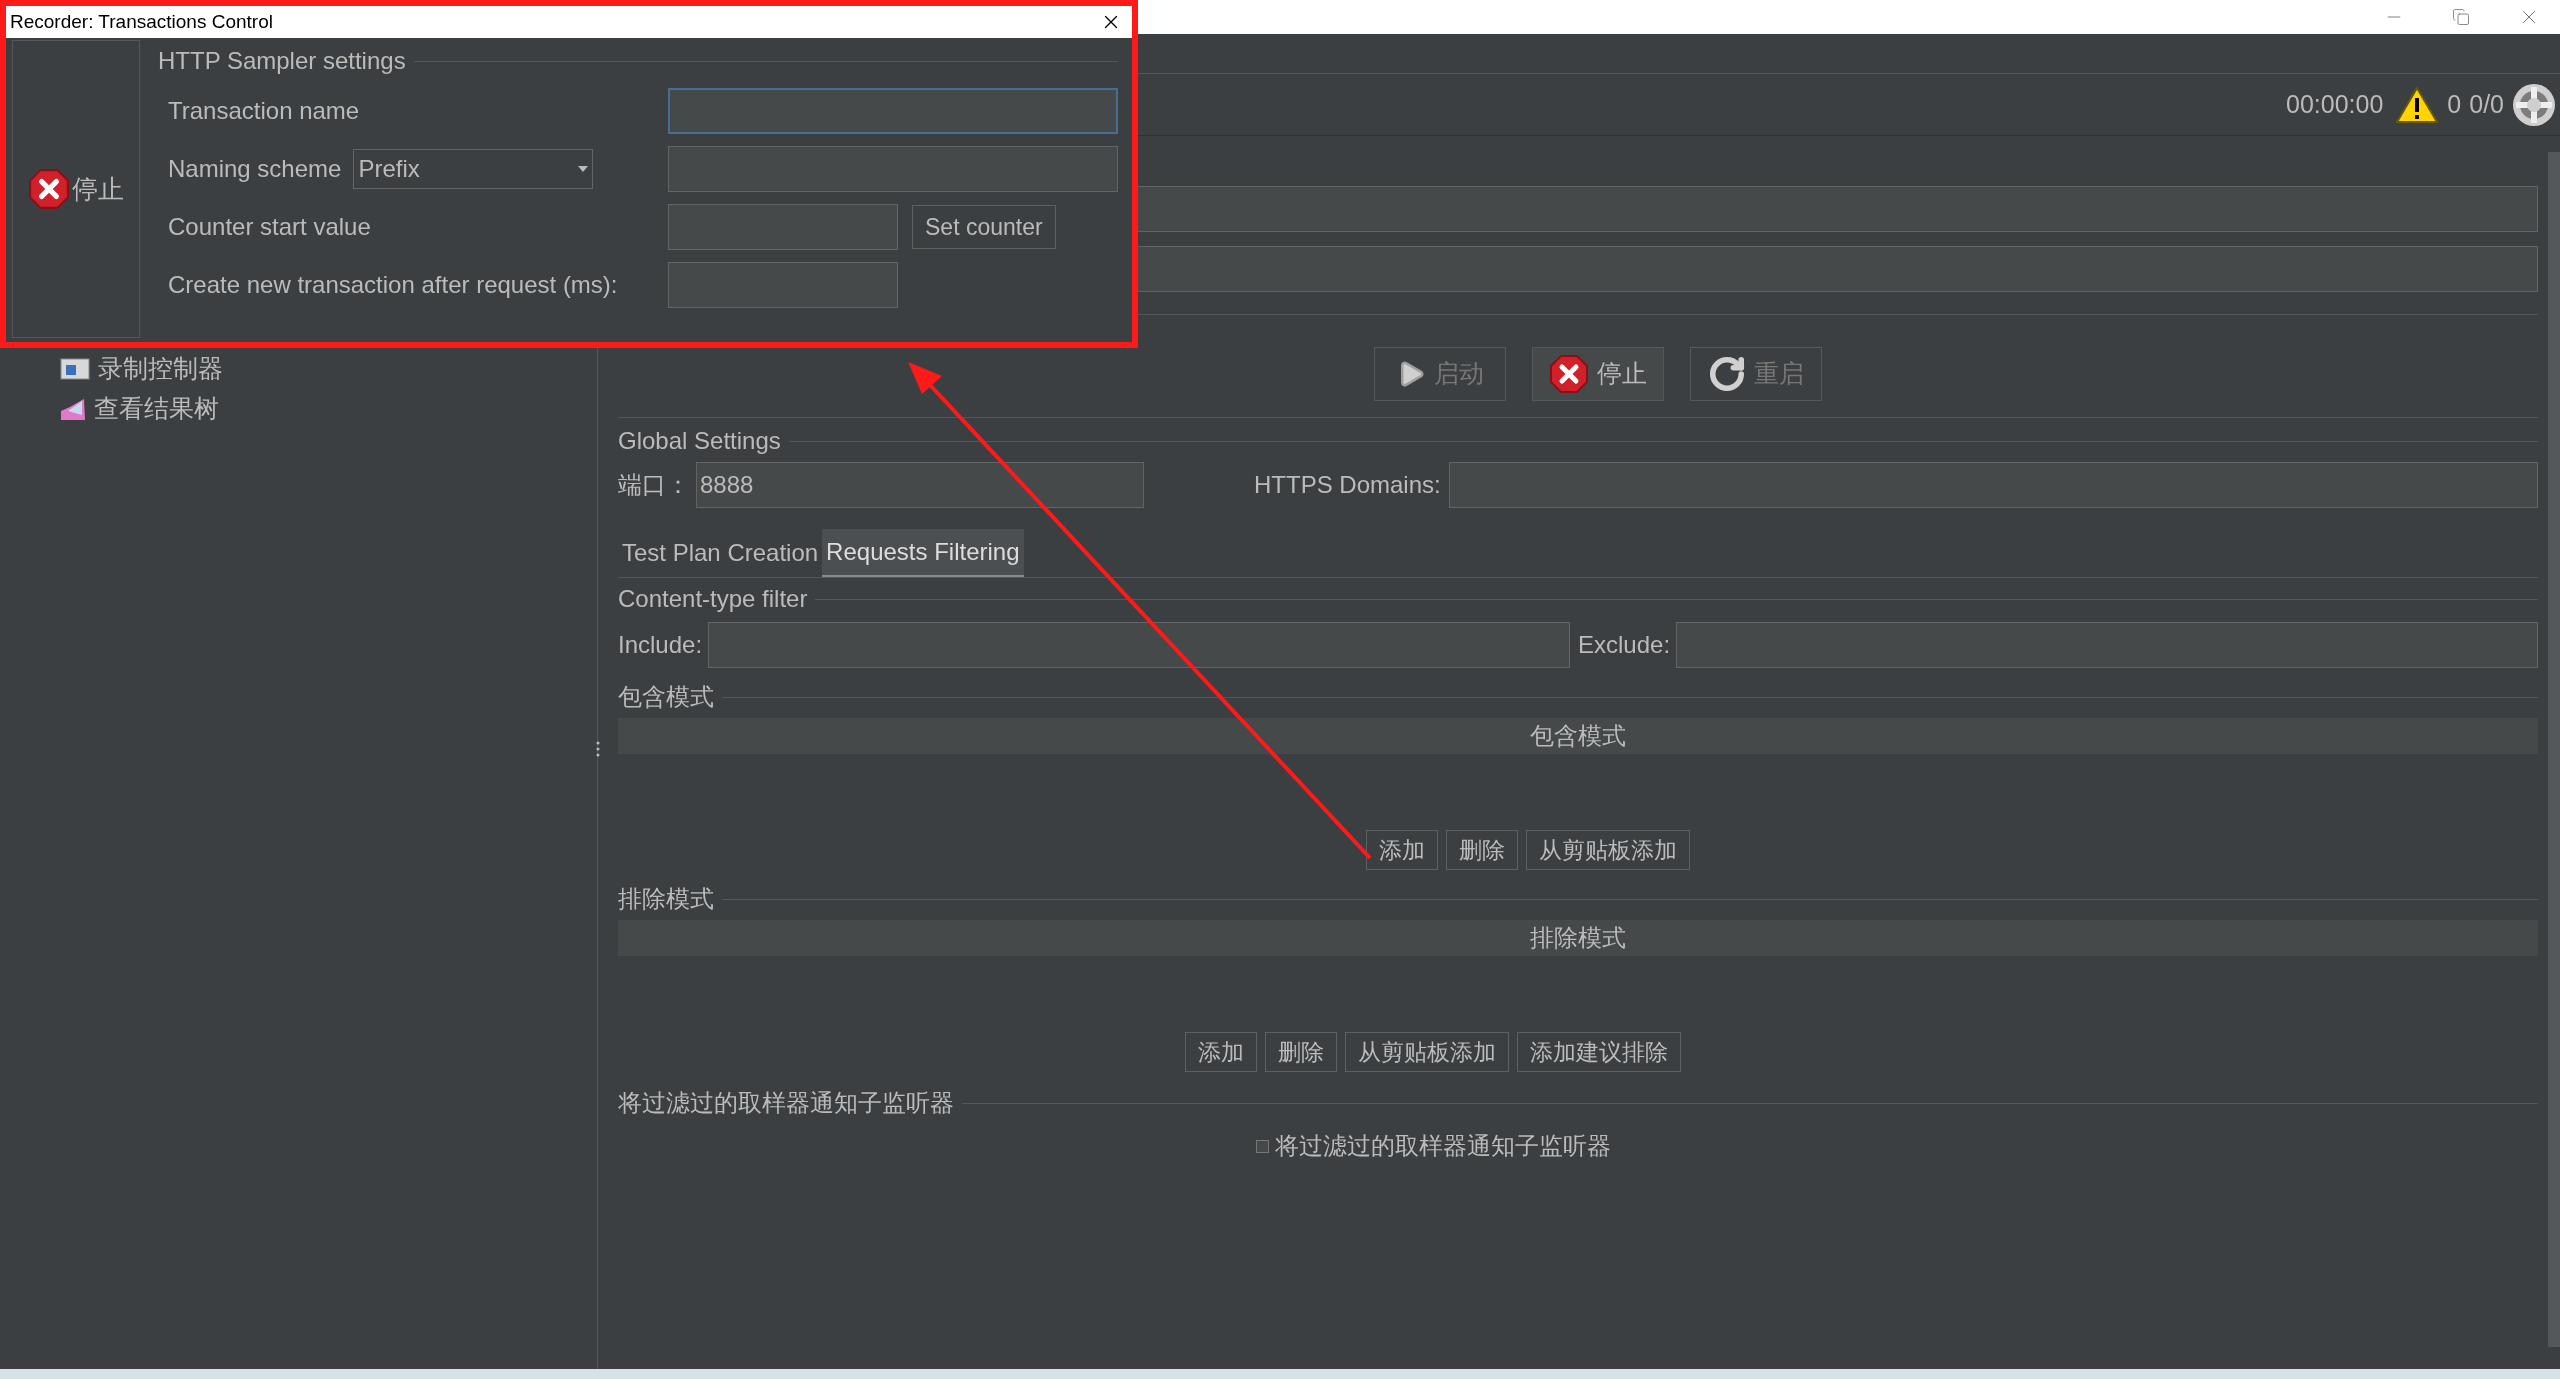  What do you see at coordinates (786, 1103) in the screenshot?
I see `section-legend: 将过滤过的取样器通知子监听器` at bounding box center [786, 1103].